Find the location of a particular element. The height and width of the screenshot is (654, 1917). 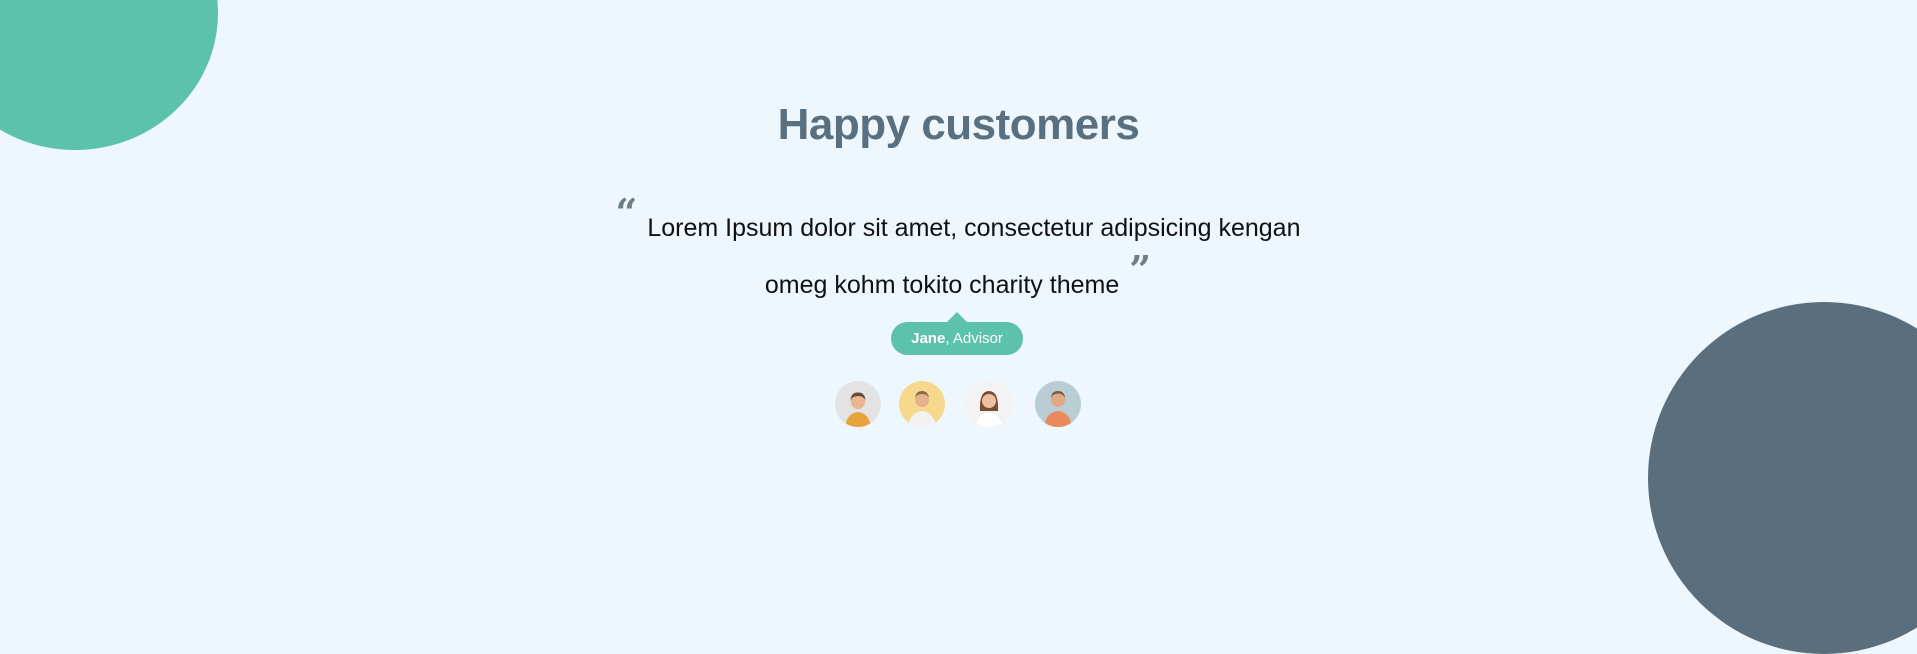

quote-text-line-2: omeg kohm tokito charity theme is located at coordinates (942, 285).